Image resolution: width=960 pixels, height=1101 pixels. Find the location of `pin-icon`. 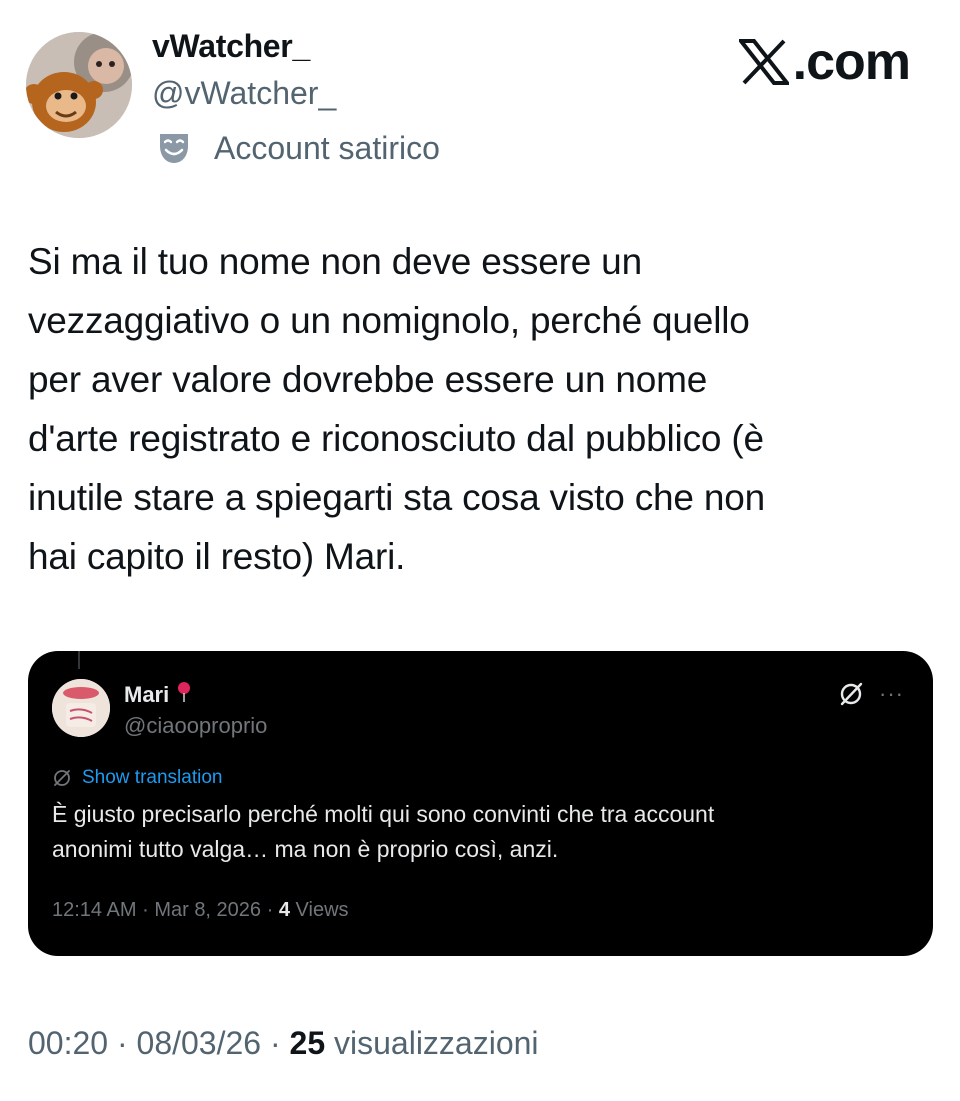

pin-icon is located at coordinates (184, 694).